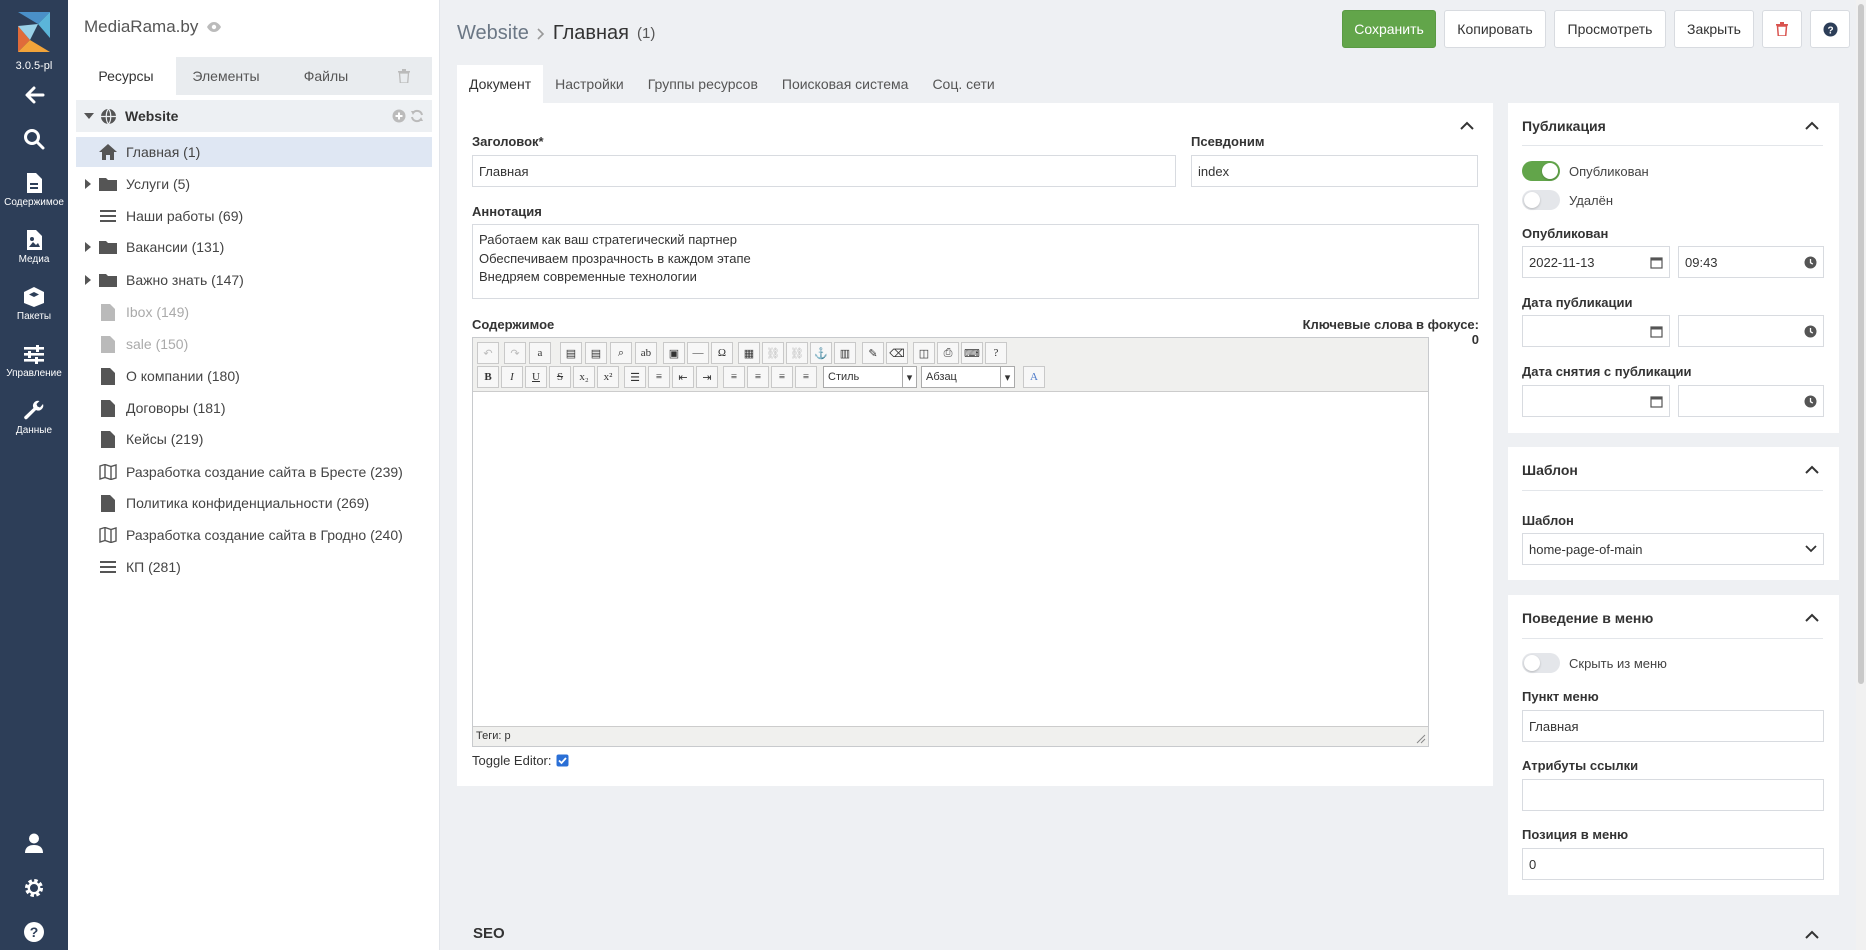 This screenshot has height=950, width=1866. What do you see at coordinates (1751, 262) in the screenshot?
I see `published-time-field: 09:43` at bounding box center [1751, 262].